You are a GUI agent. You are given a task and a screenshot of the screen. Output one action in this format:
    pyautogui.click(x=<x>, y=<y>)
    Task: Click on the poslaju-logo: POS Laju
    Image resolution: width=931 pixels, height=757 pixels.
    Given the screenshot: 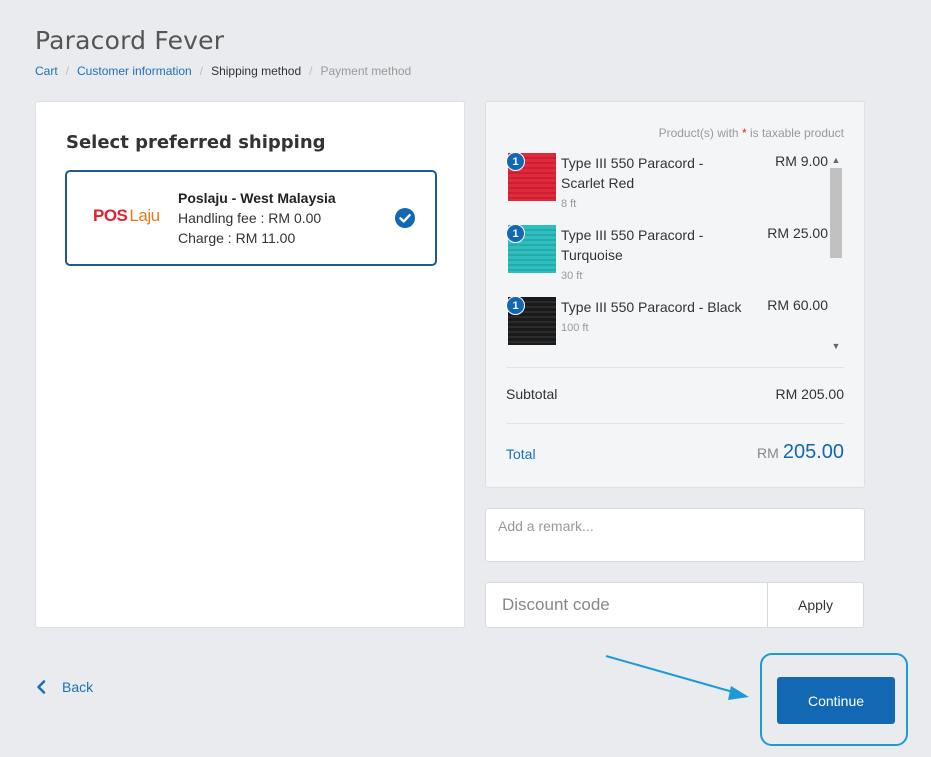 What is the action you would take?
    pyautogui.click(x=126, y=215)
    